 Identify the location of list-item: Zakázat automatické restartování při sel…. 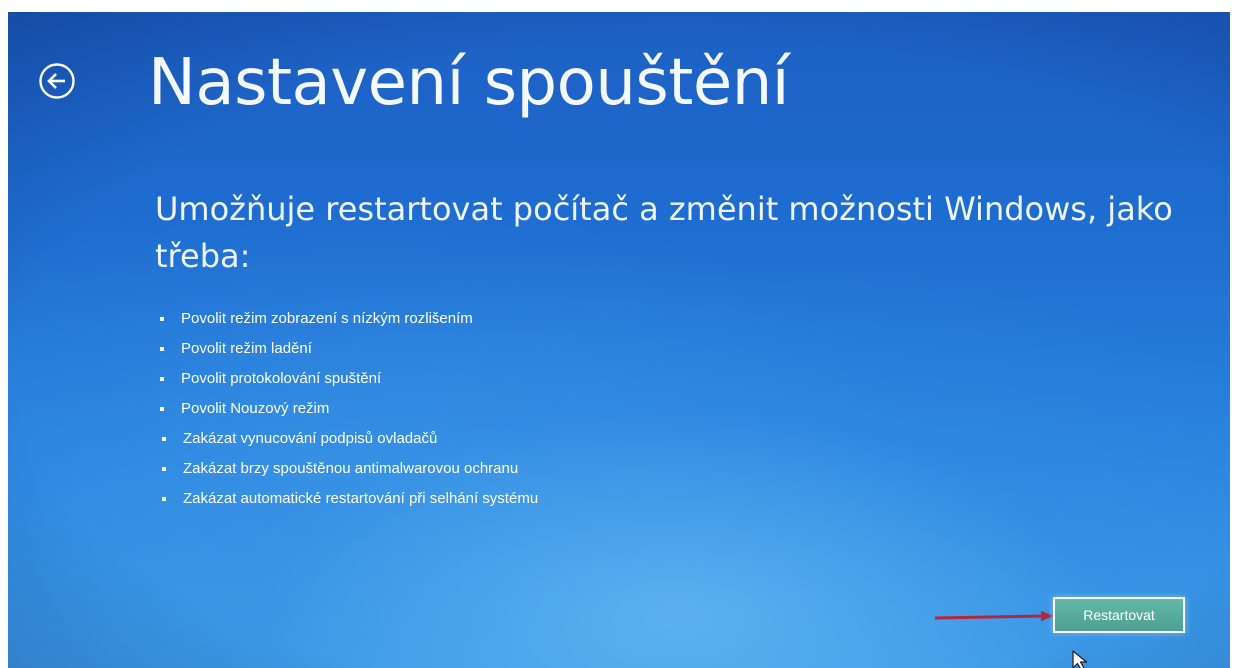
(348, 501).